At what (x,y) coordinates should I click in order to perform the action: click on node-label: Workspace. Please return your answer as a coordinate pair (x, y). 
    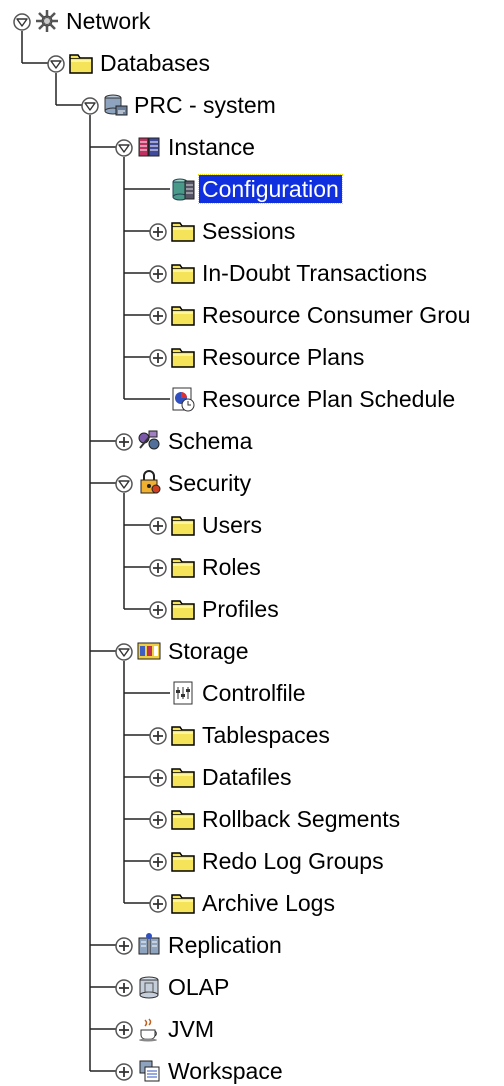
    Looking at the image, I should click on (225, 1071).